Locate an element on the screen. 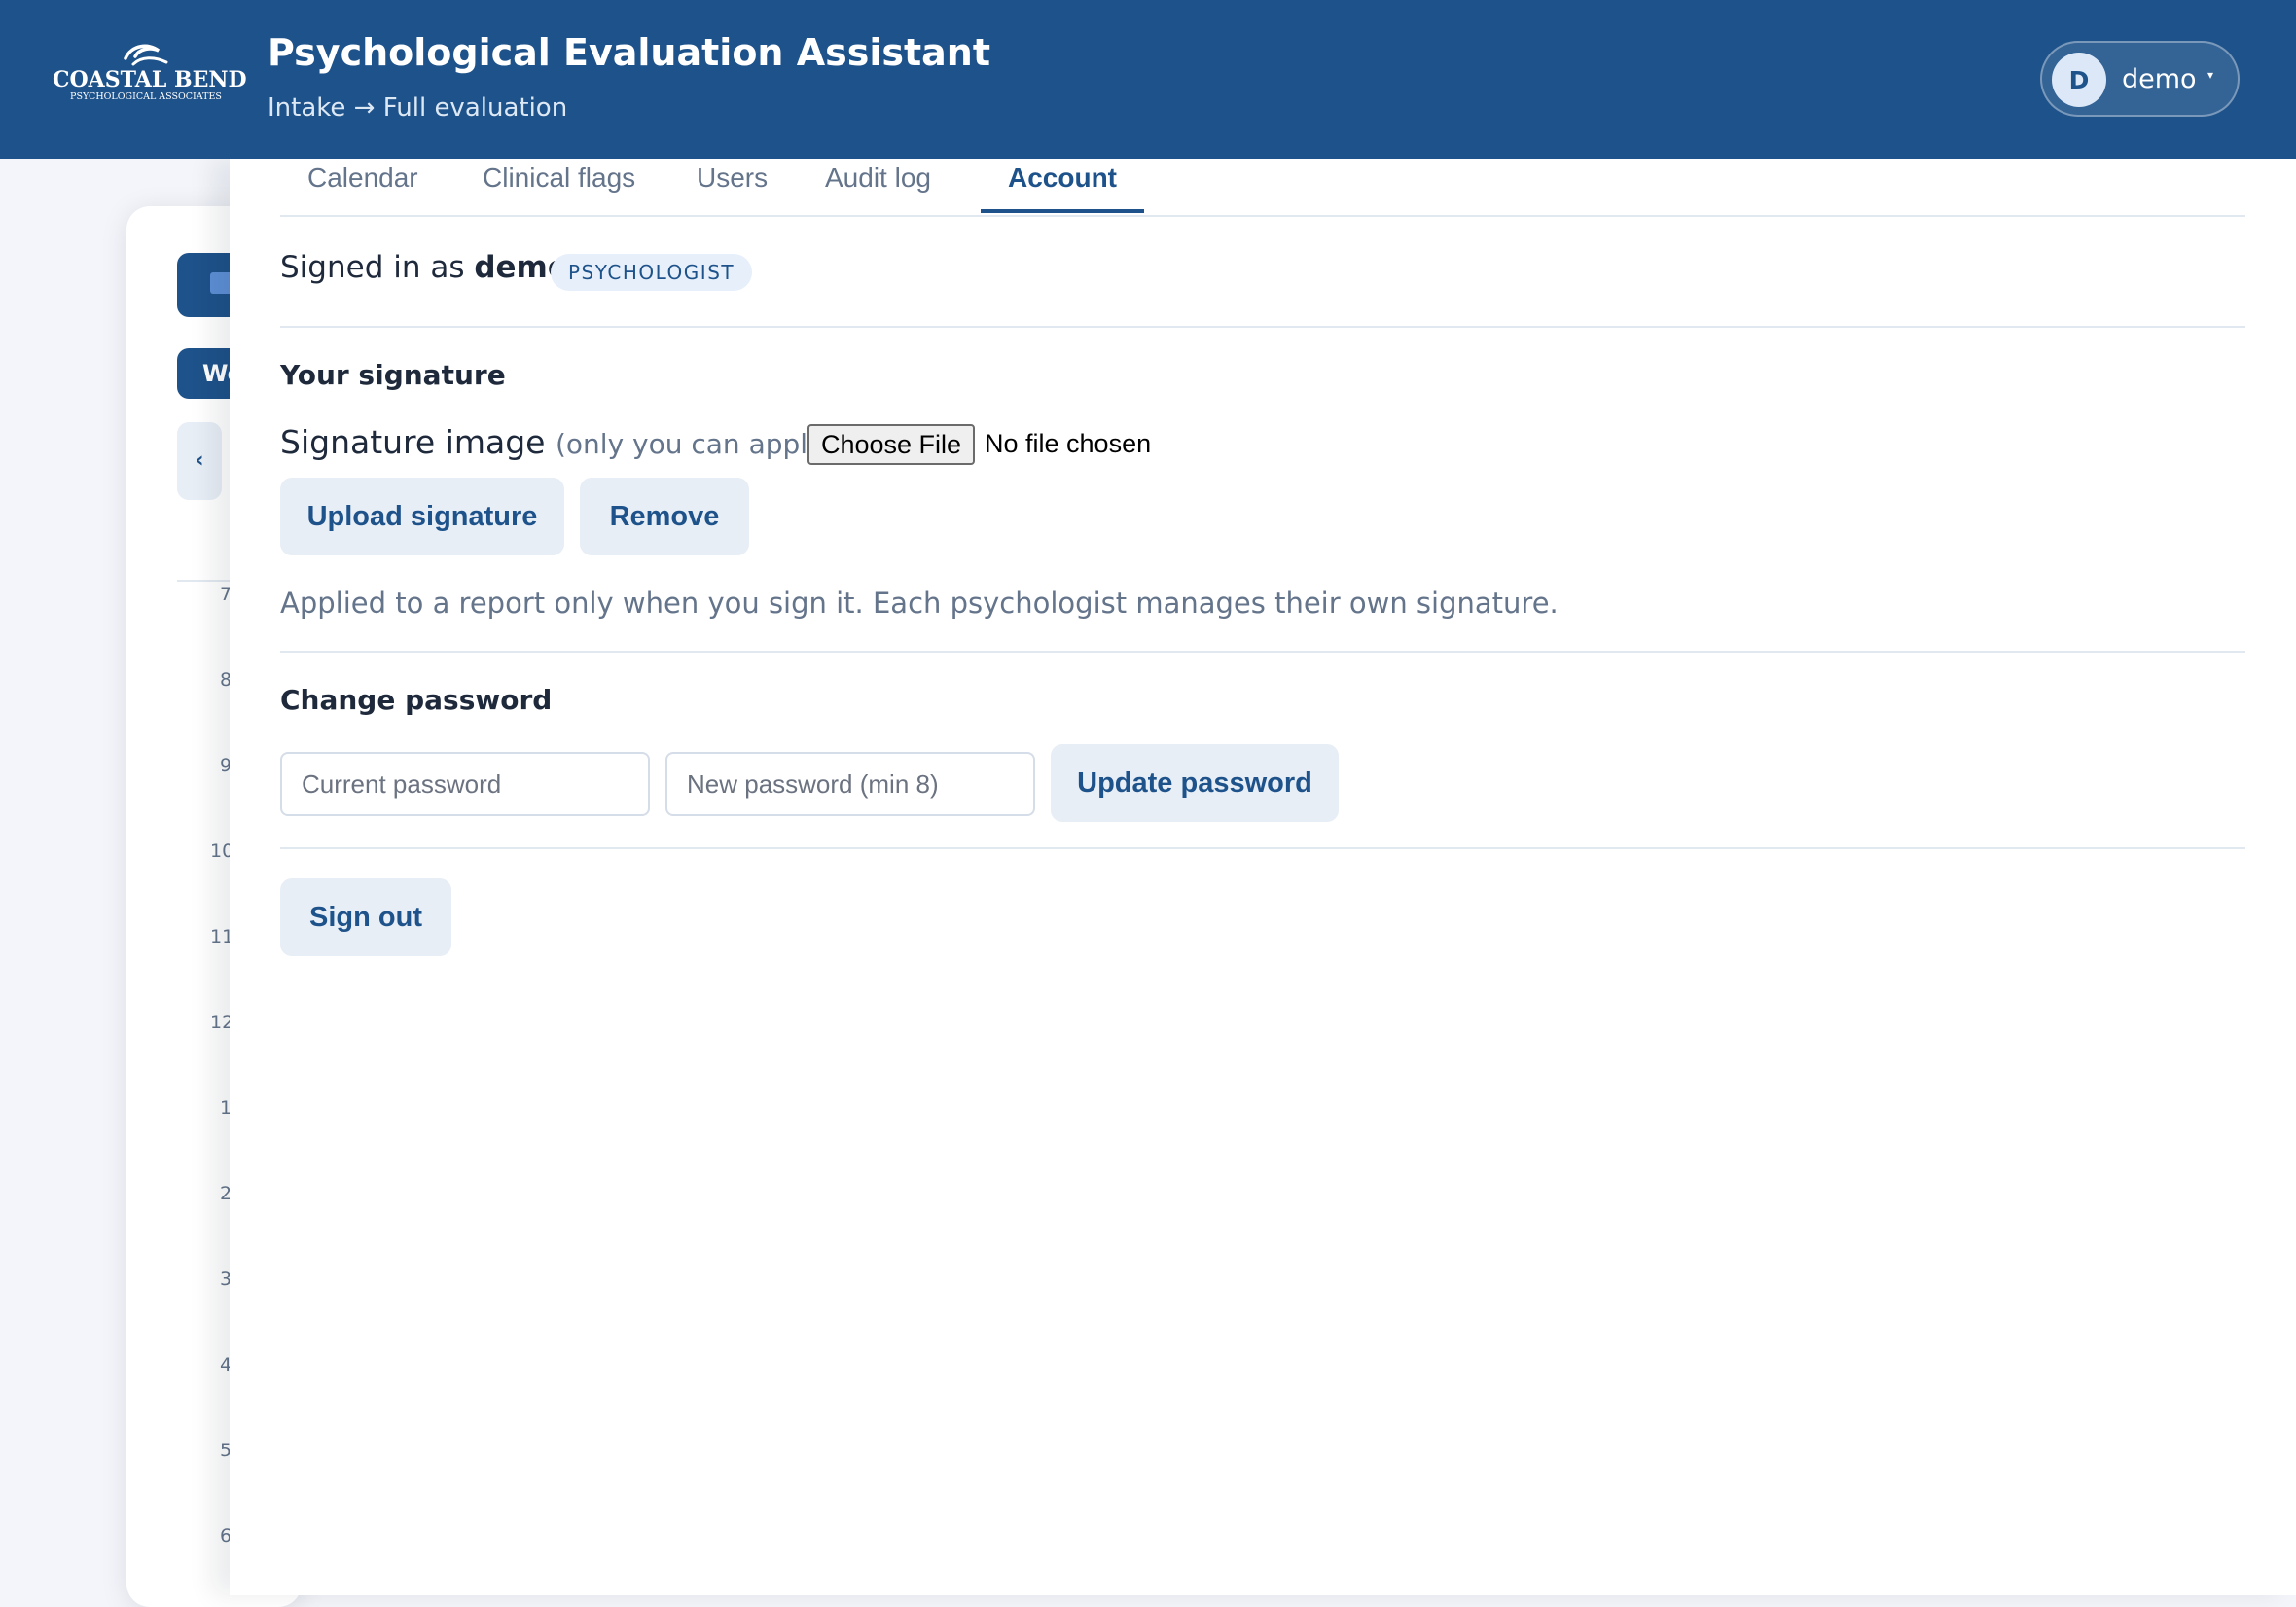  wave-logo-icon is located at coordinates (146, 55).